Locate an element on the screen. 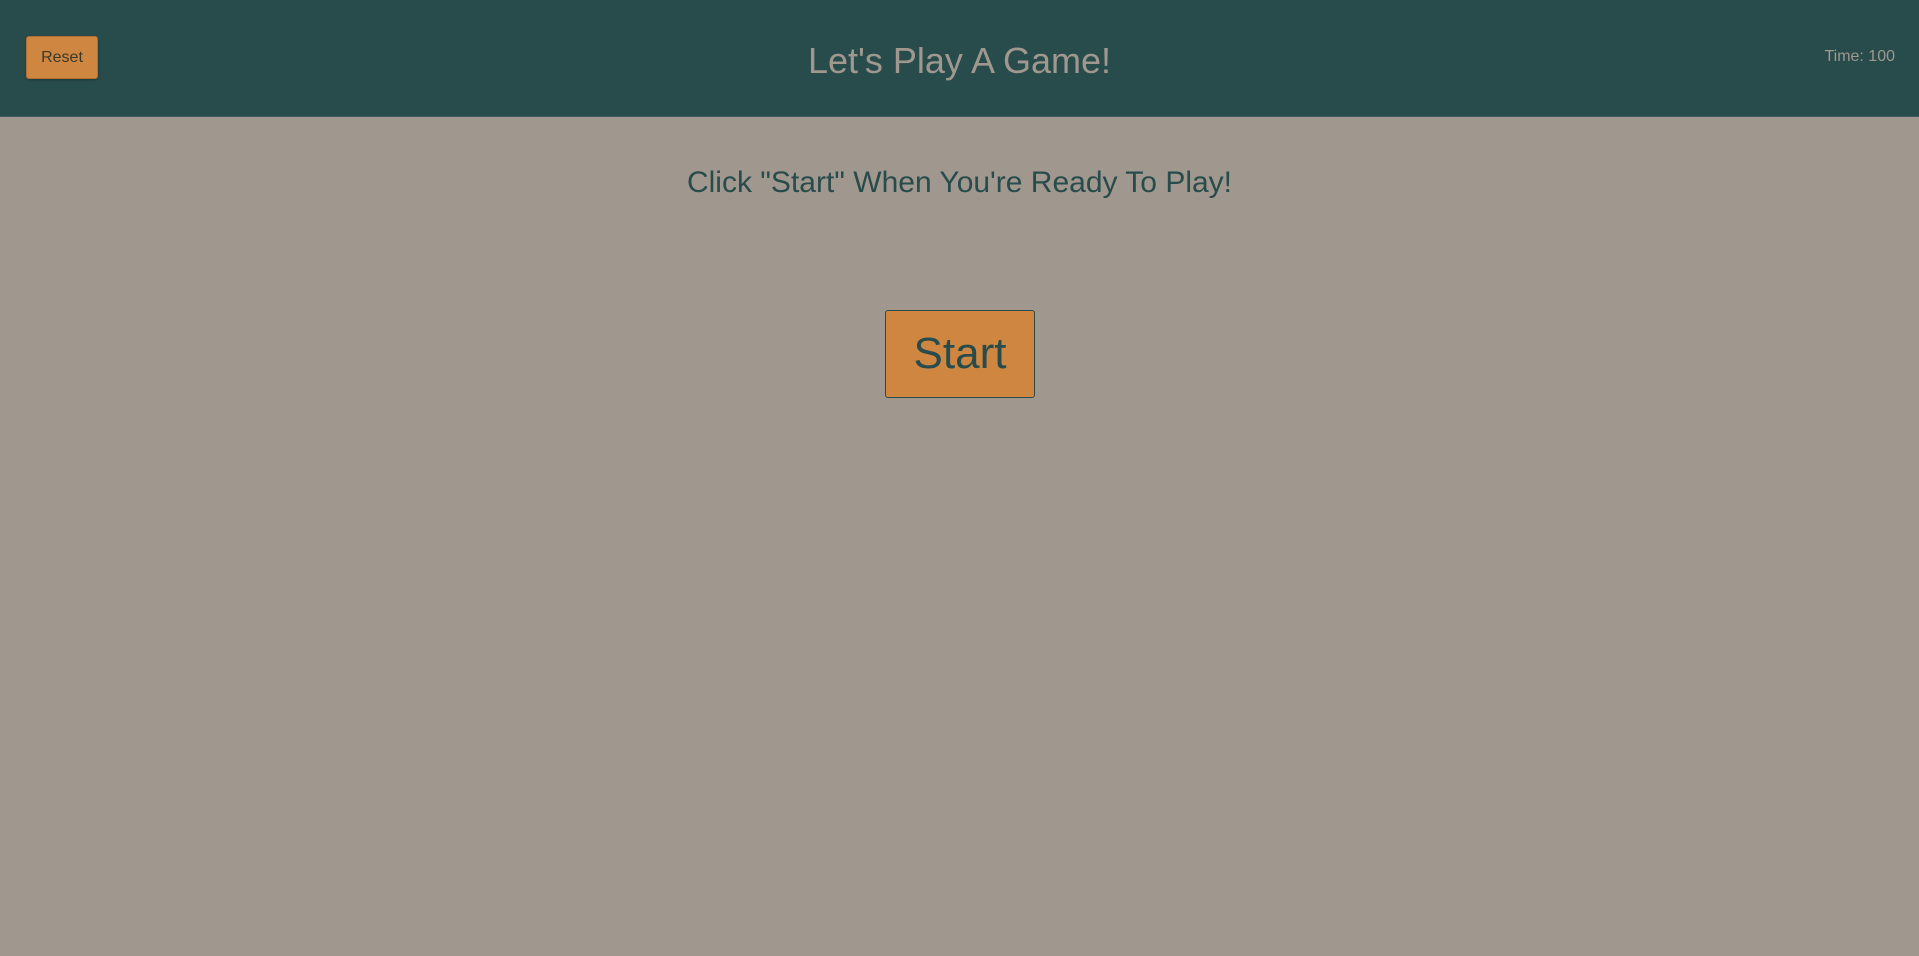  instructions-text: Click "Start" When You're Ready To Play! is located at coordinates (959, 182).